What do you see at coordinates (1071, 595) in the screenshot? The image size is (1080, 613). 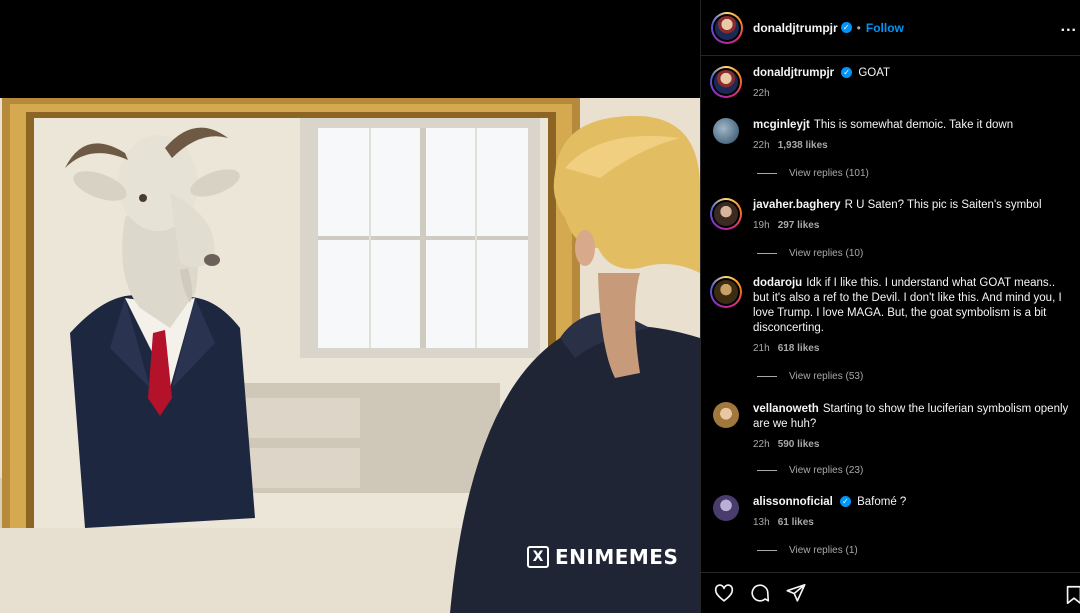 I see `bookmark-icon` at bounding box center [1071, 595].